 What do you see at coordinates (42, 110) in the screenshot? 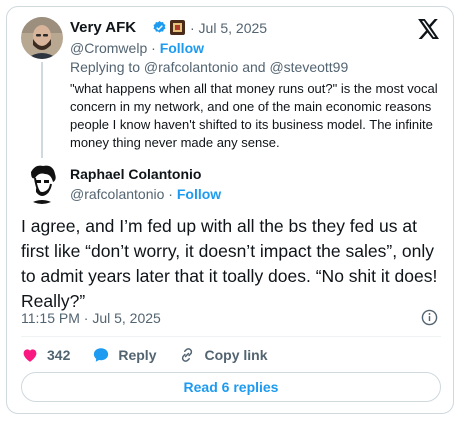
I see `thread-line` at bounding box center [42, 110].